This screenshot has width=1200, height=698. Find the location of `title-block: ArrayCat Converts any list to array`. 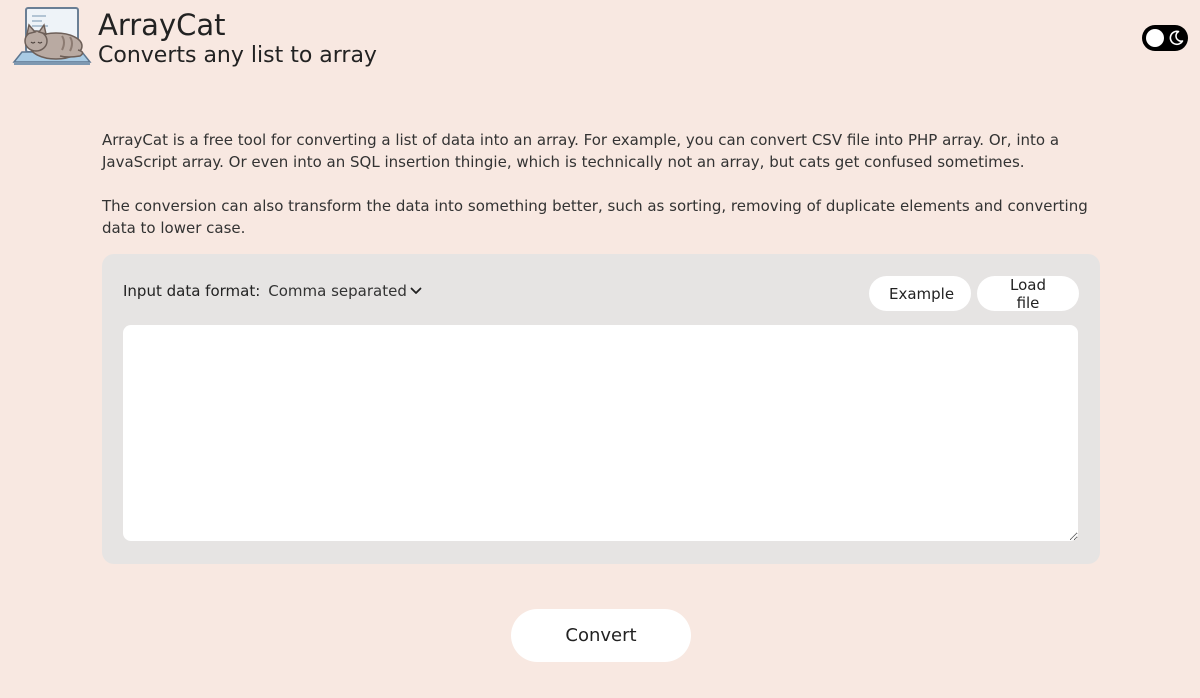

title-block: ArrayCat Converts any list to array is located at coordinates (237, 39).